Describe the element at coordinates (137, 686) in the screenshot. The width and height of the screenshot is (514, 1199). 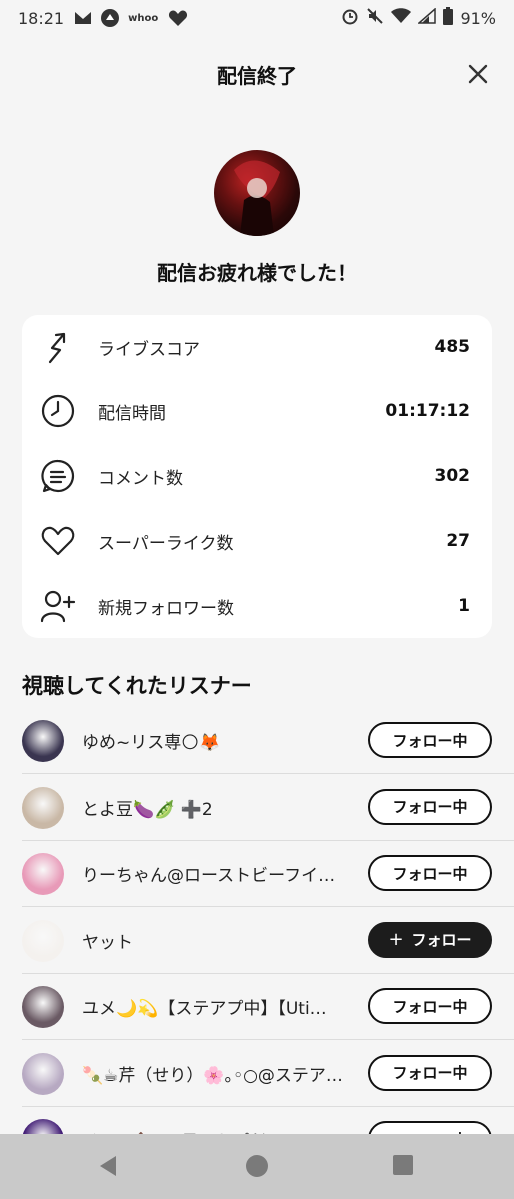
I see `listeners-section-title: 視聴してくれたリスナー` at that location.